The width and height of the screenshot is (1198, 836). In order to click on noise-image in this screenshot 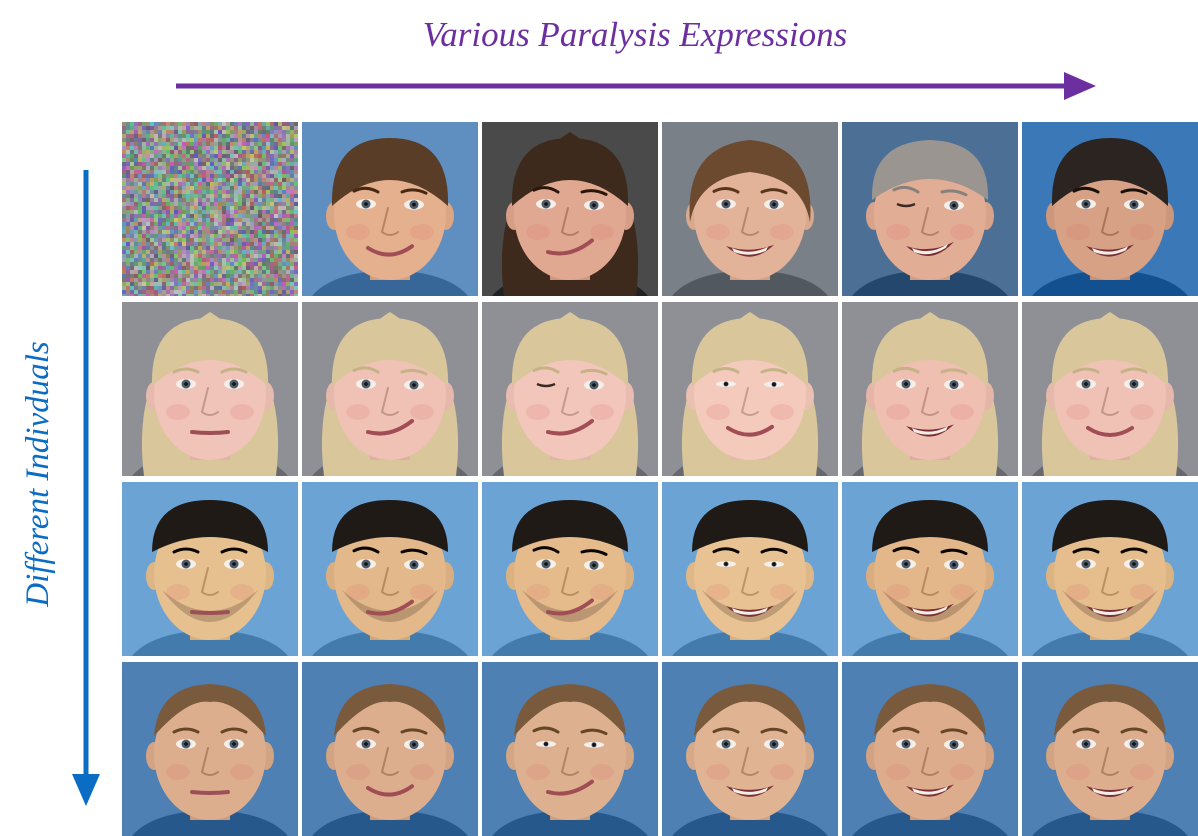, I will do `click(210, 209)`.